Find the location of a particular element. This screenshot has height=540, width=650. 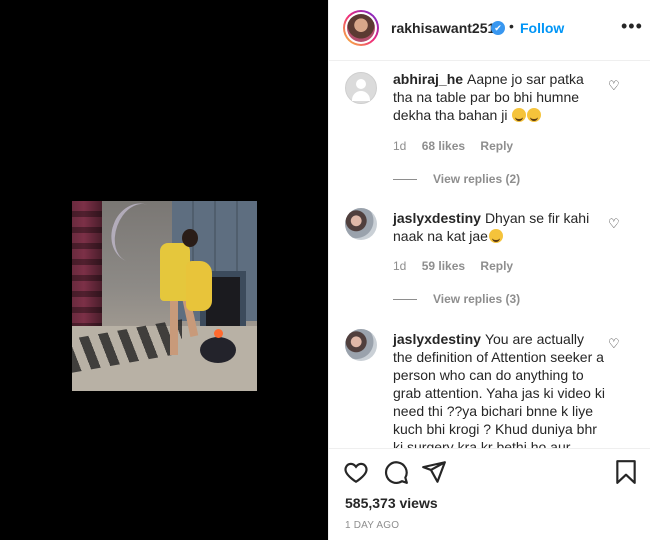

more-options-icon: ••• is located at coordinates (632, 26).